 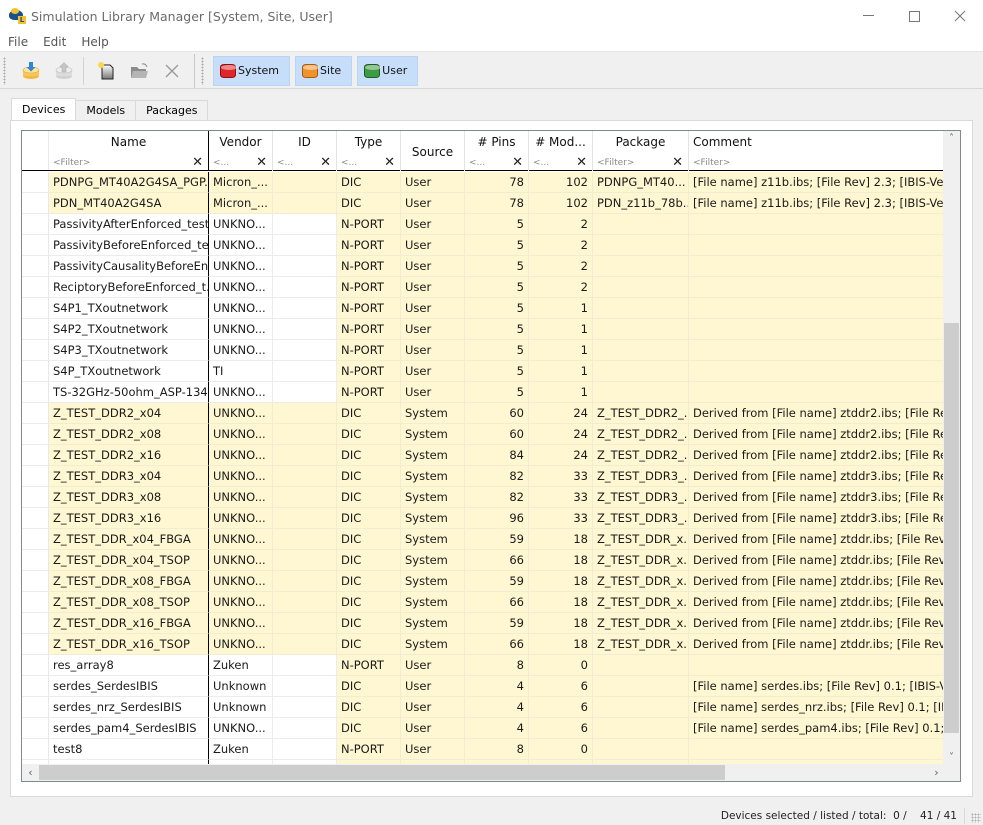 What do you see at coordinates (241, 686) in the screenshot?
I see `cell-vendor: Unknown` at bounding box center [241, 686].